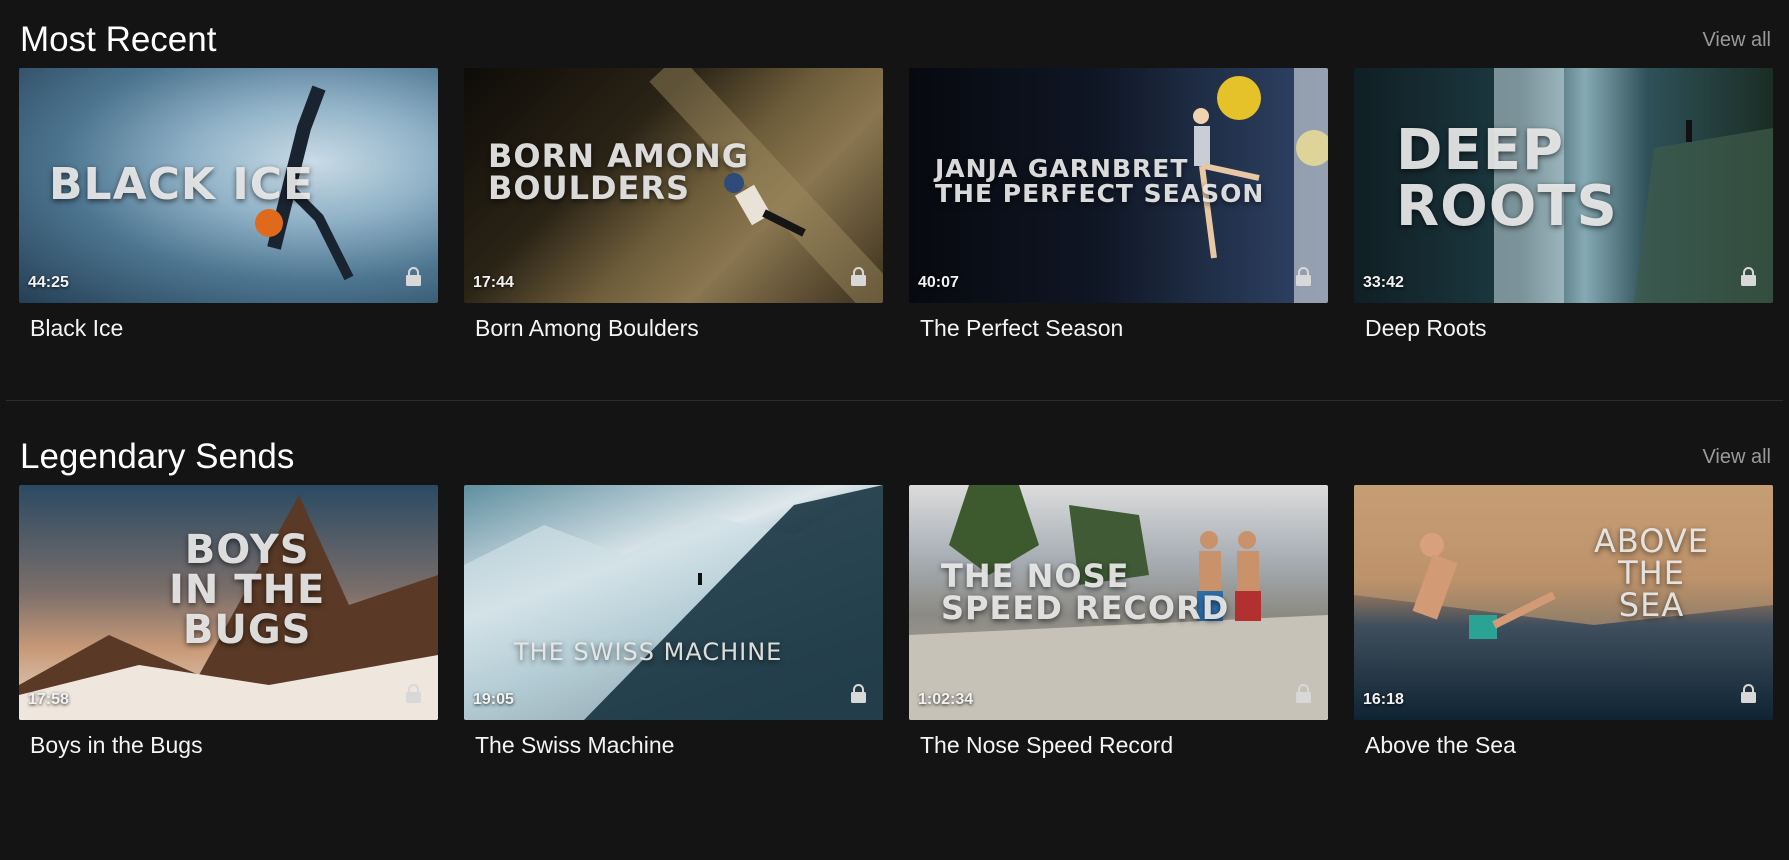  Describe the element at coordinates (679, 328) in the screenshot. I see `video-title: Born Among Boulders` at that location.